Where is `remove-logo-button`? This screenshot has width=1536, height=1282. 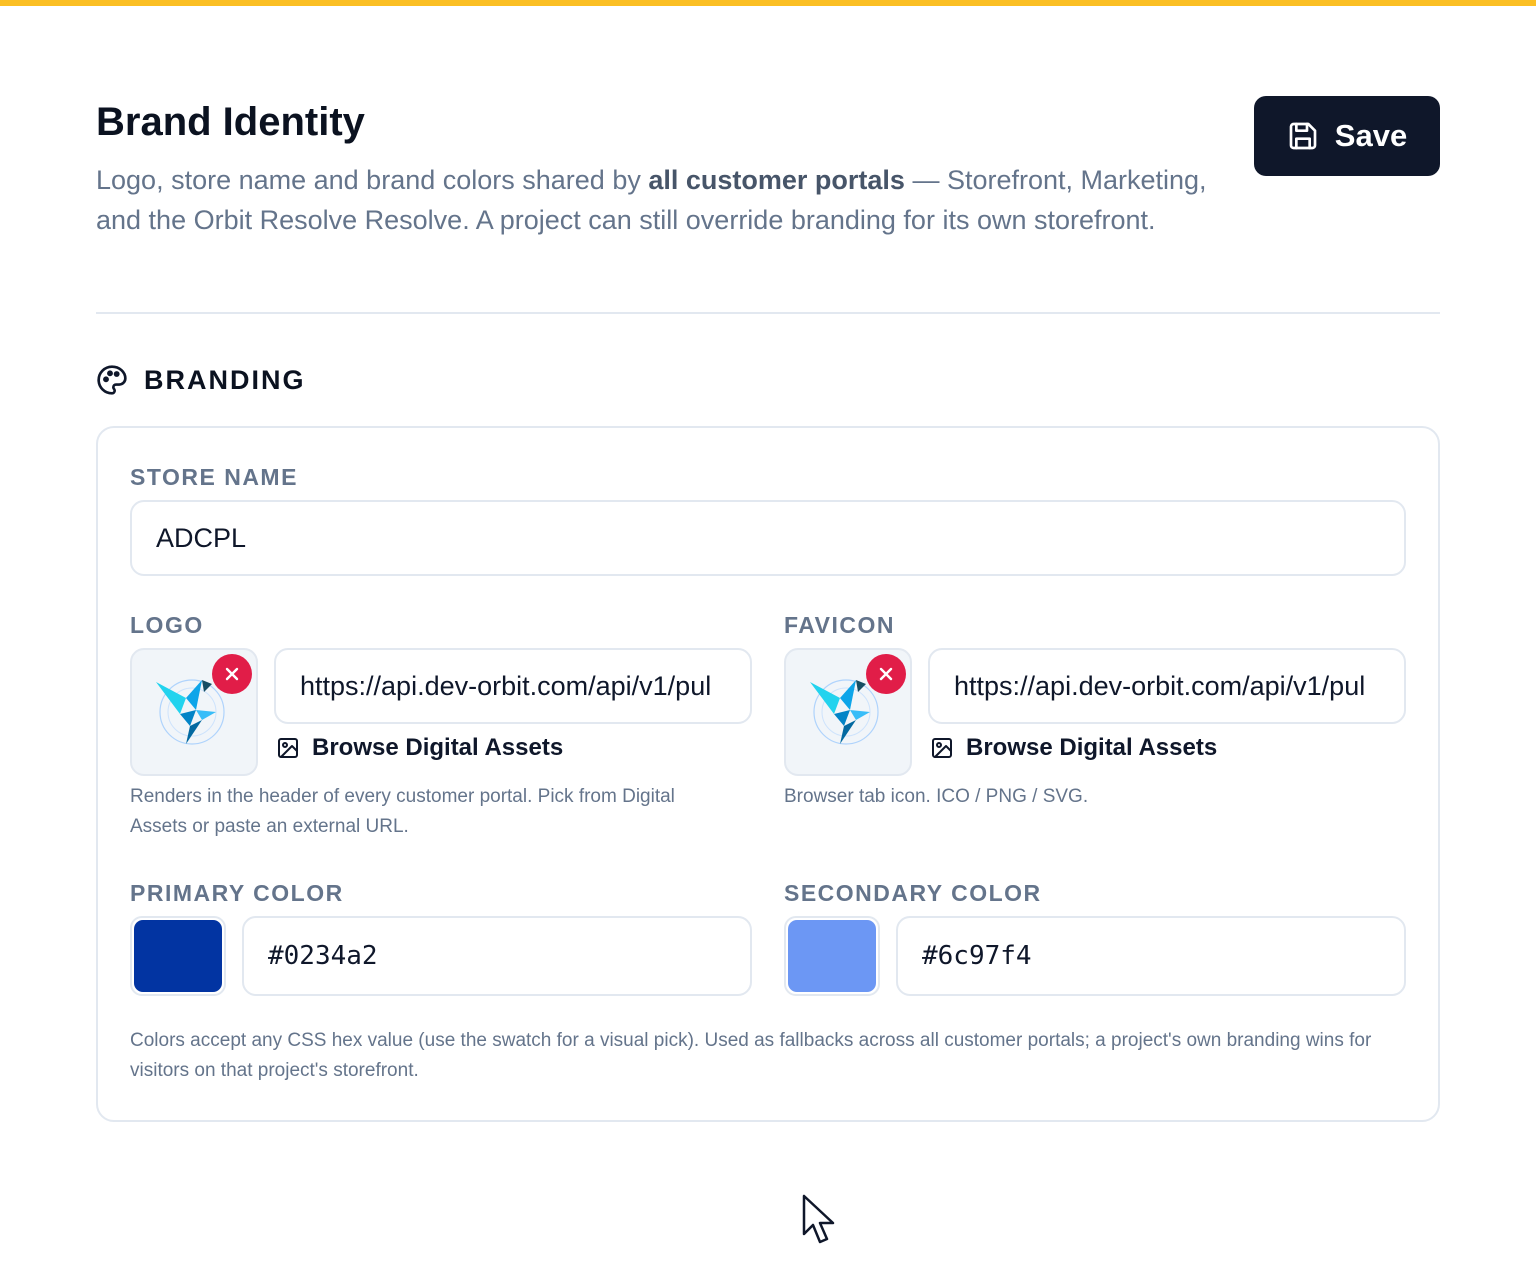
remove-logo-button is located at coordinates (232, 674).